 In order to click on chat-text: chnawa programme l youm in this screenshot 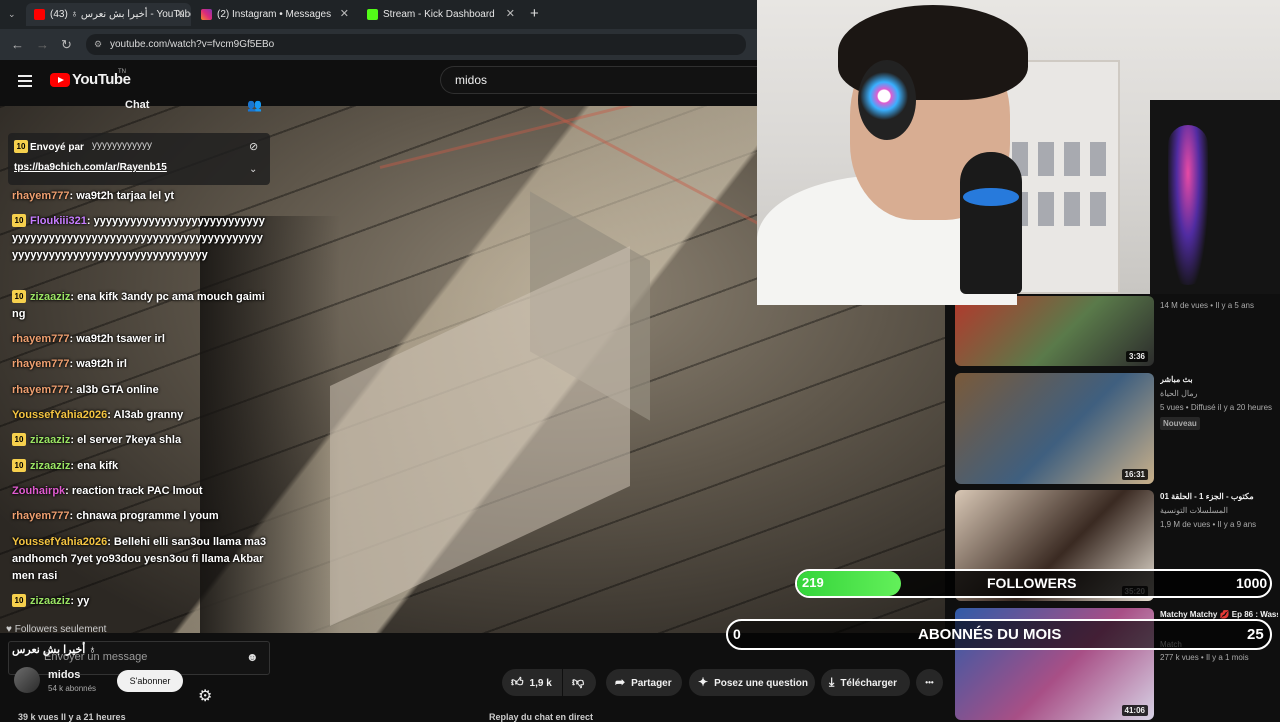, I will do `click(147, 516)`.